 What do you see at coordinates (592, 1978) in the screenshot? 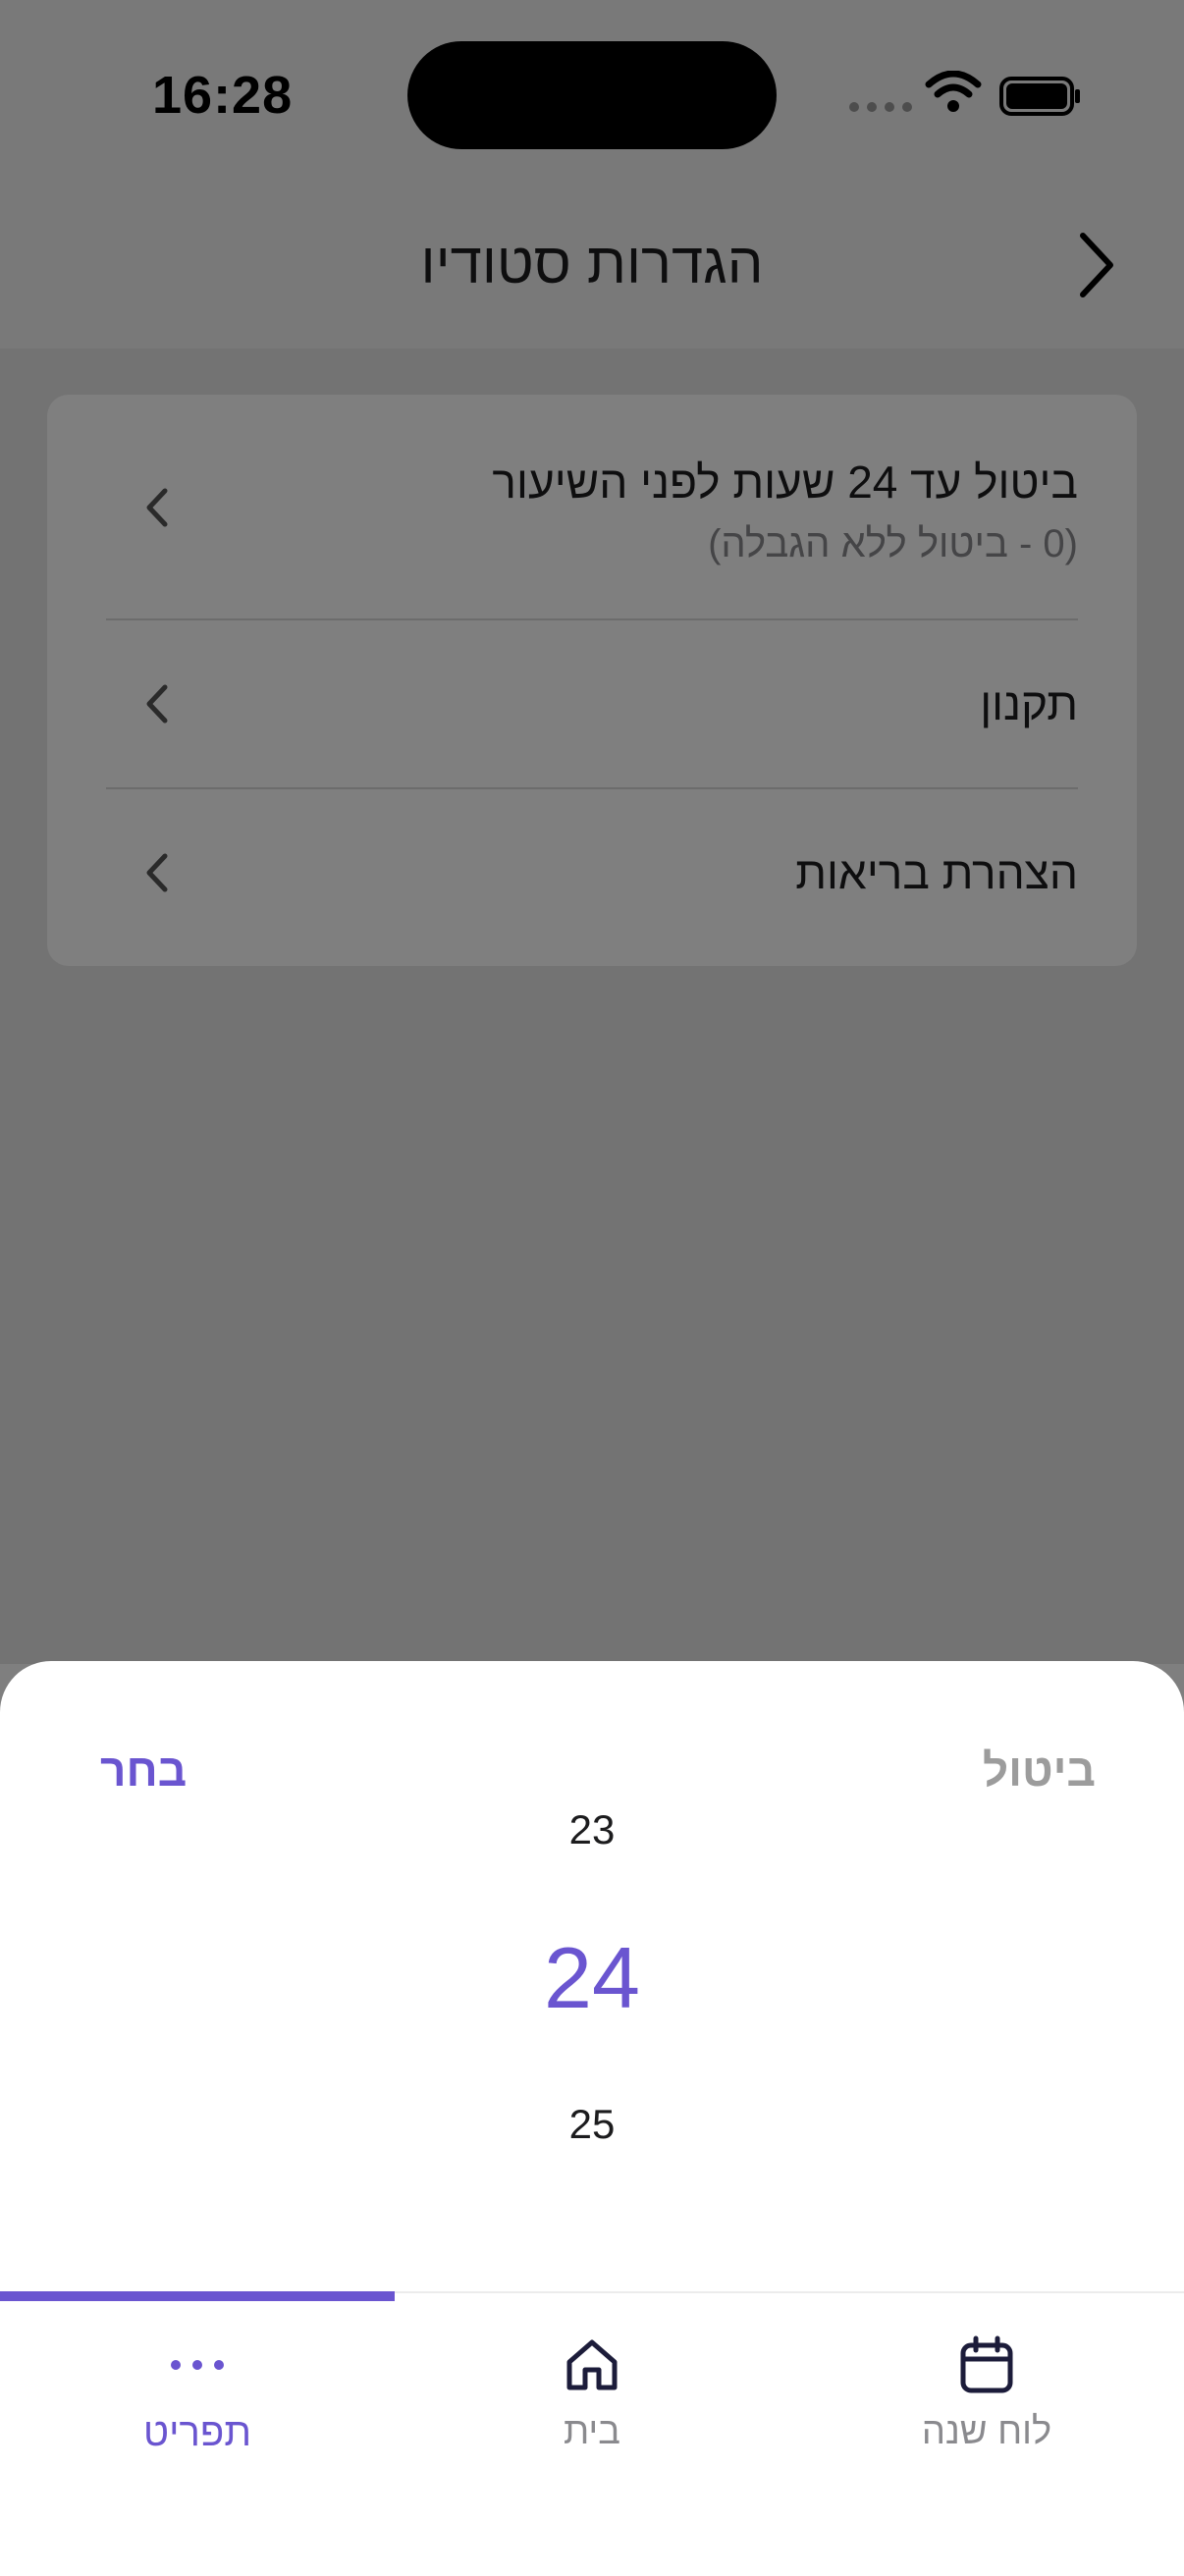
I see `picker-option-selected: 24` at bounding box center [592, 1978].